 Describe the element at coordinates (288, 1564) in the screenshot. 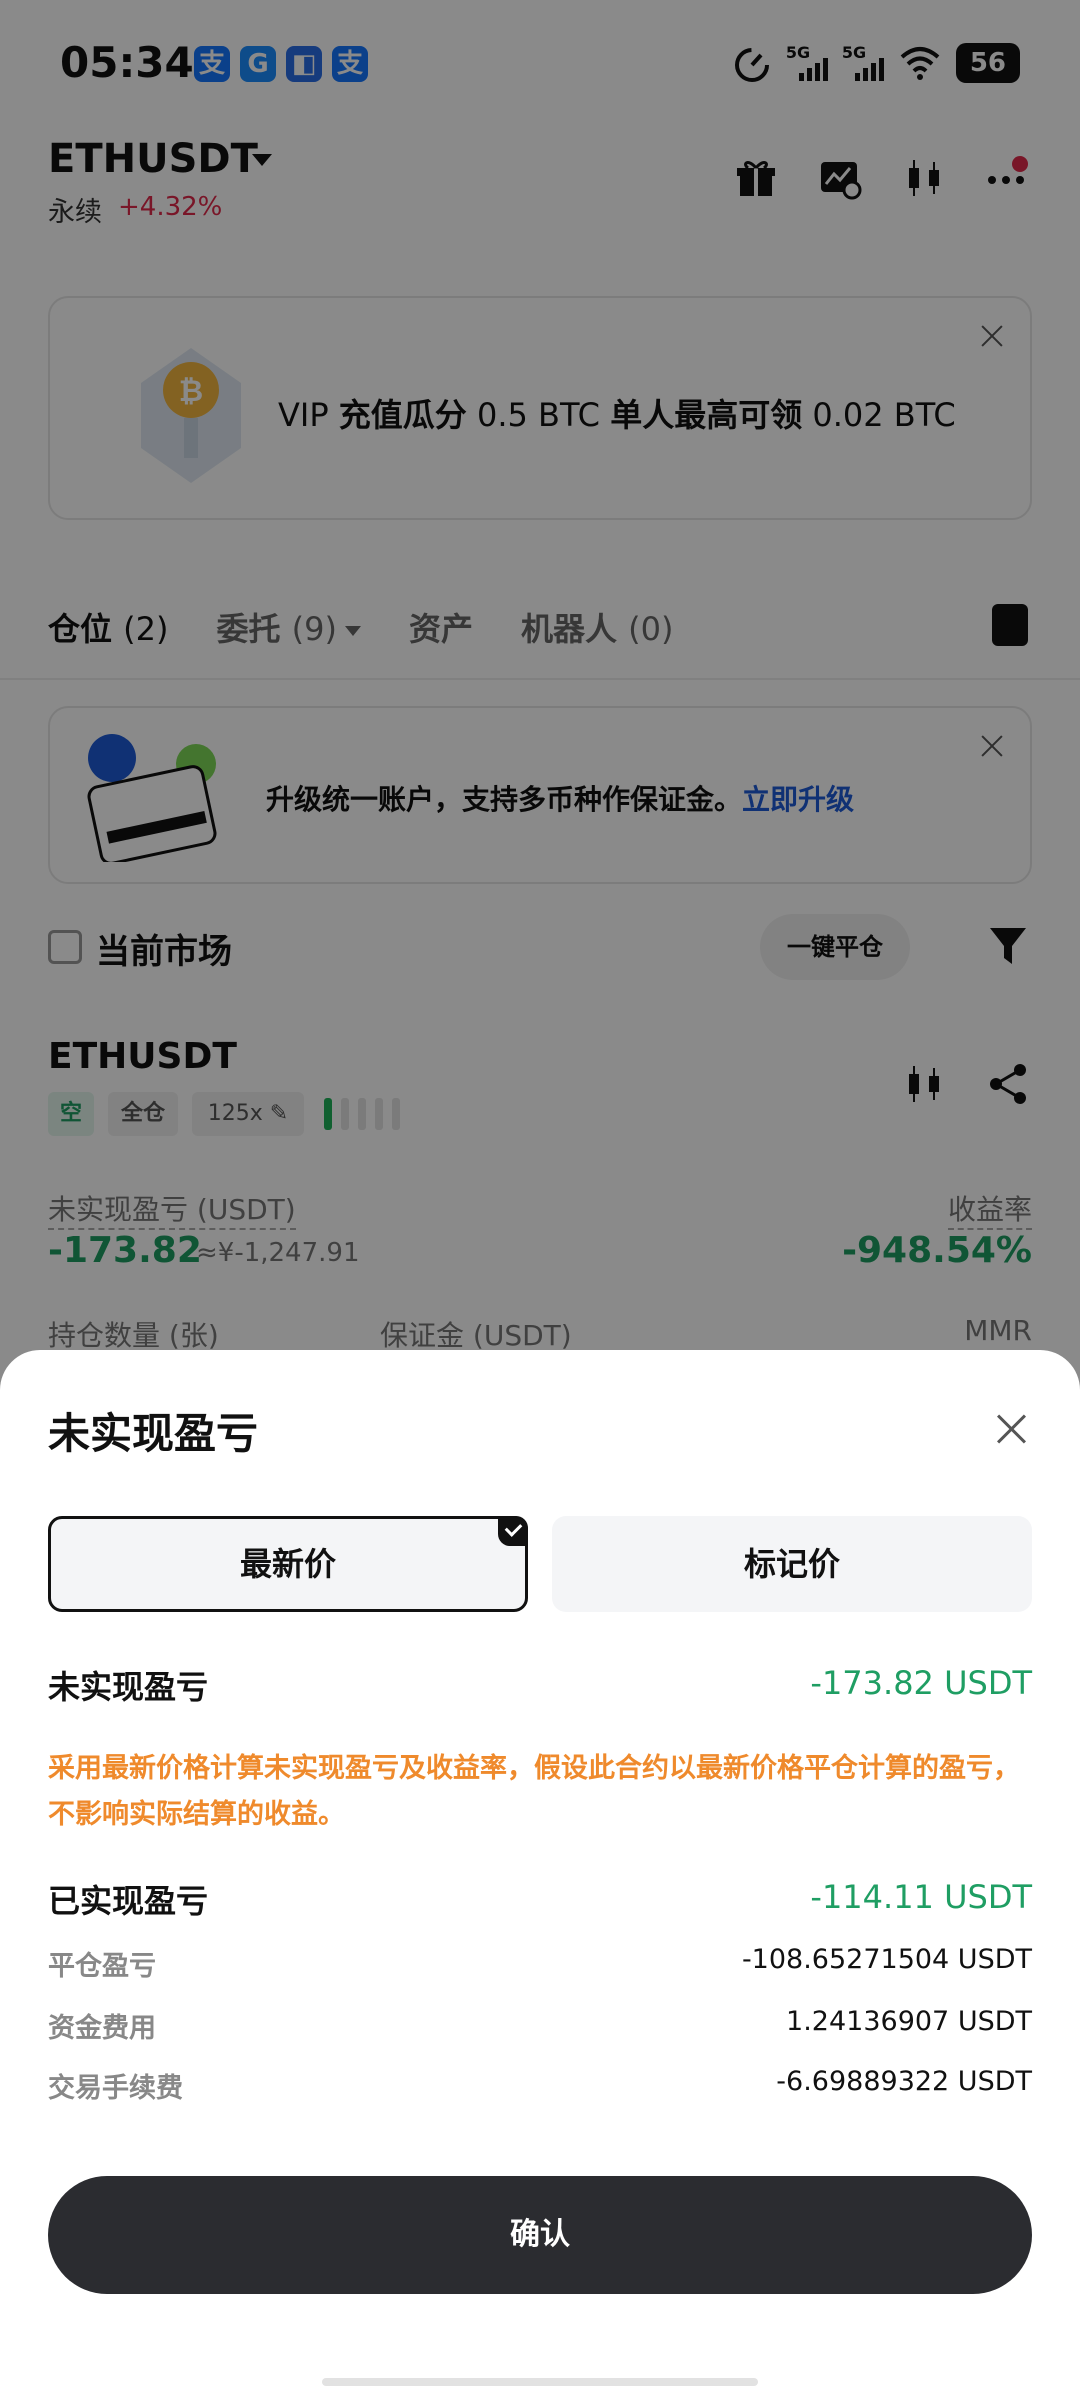

I see `option-last-price: 最新价` at that location.